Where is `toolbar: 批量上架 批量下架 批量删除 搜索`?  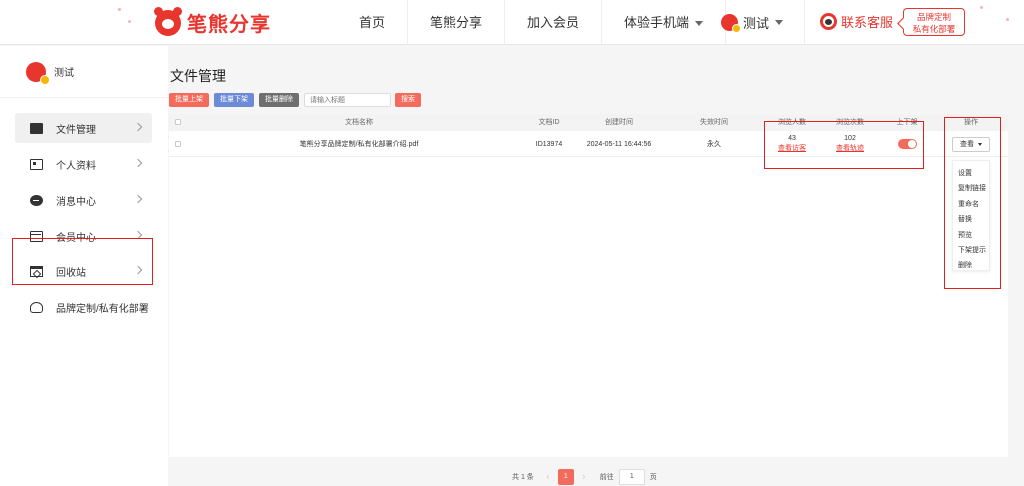 toolbar: 批量上架 批量下架 批量删除 搜索 is located at coordinates (297, 100).